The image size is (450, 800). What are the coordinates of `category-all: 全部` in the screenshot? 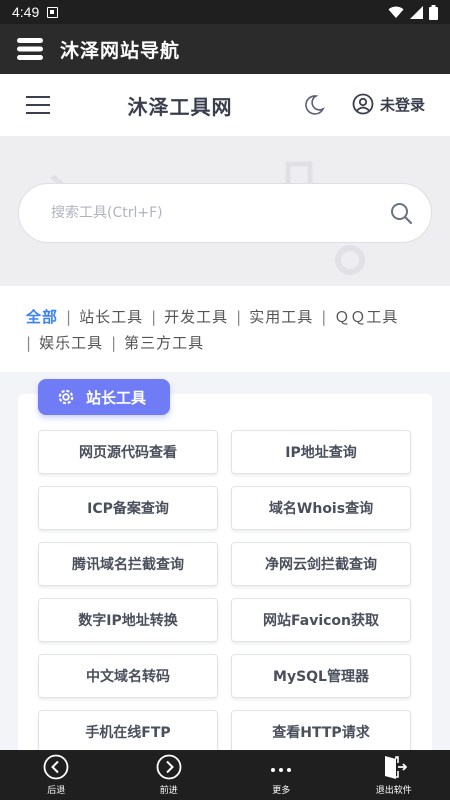 It's located at (42, 317).